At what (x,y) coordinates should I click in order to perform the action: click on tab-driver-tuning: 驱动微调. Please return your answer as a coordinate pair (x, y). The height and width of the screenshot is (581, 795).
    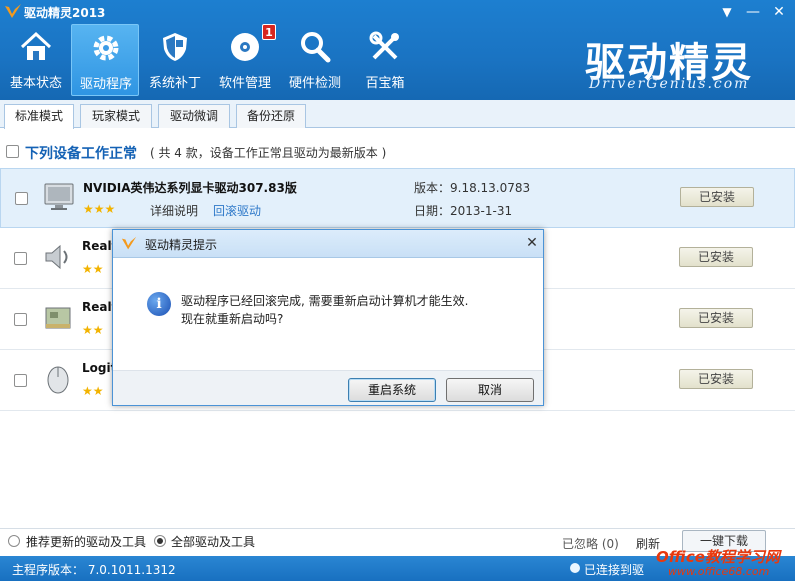
    Looking at the image, I should click on (194, 116).